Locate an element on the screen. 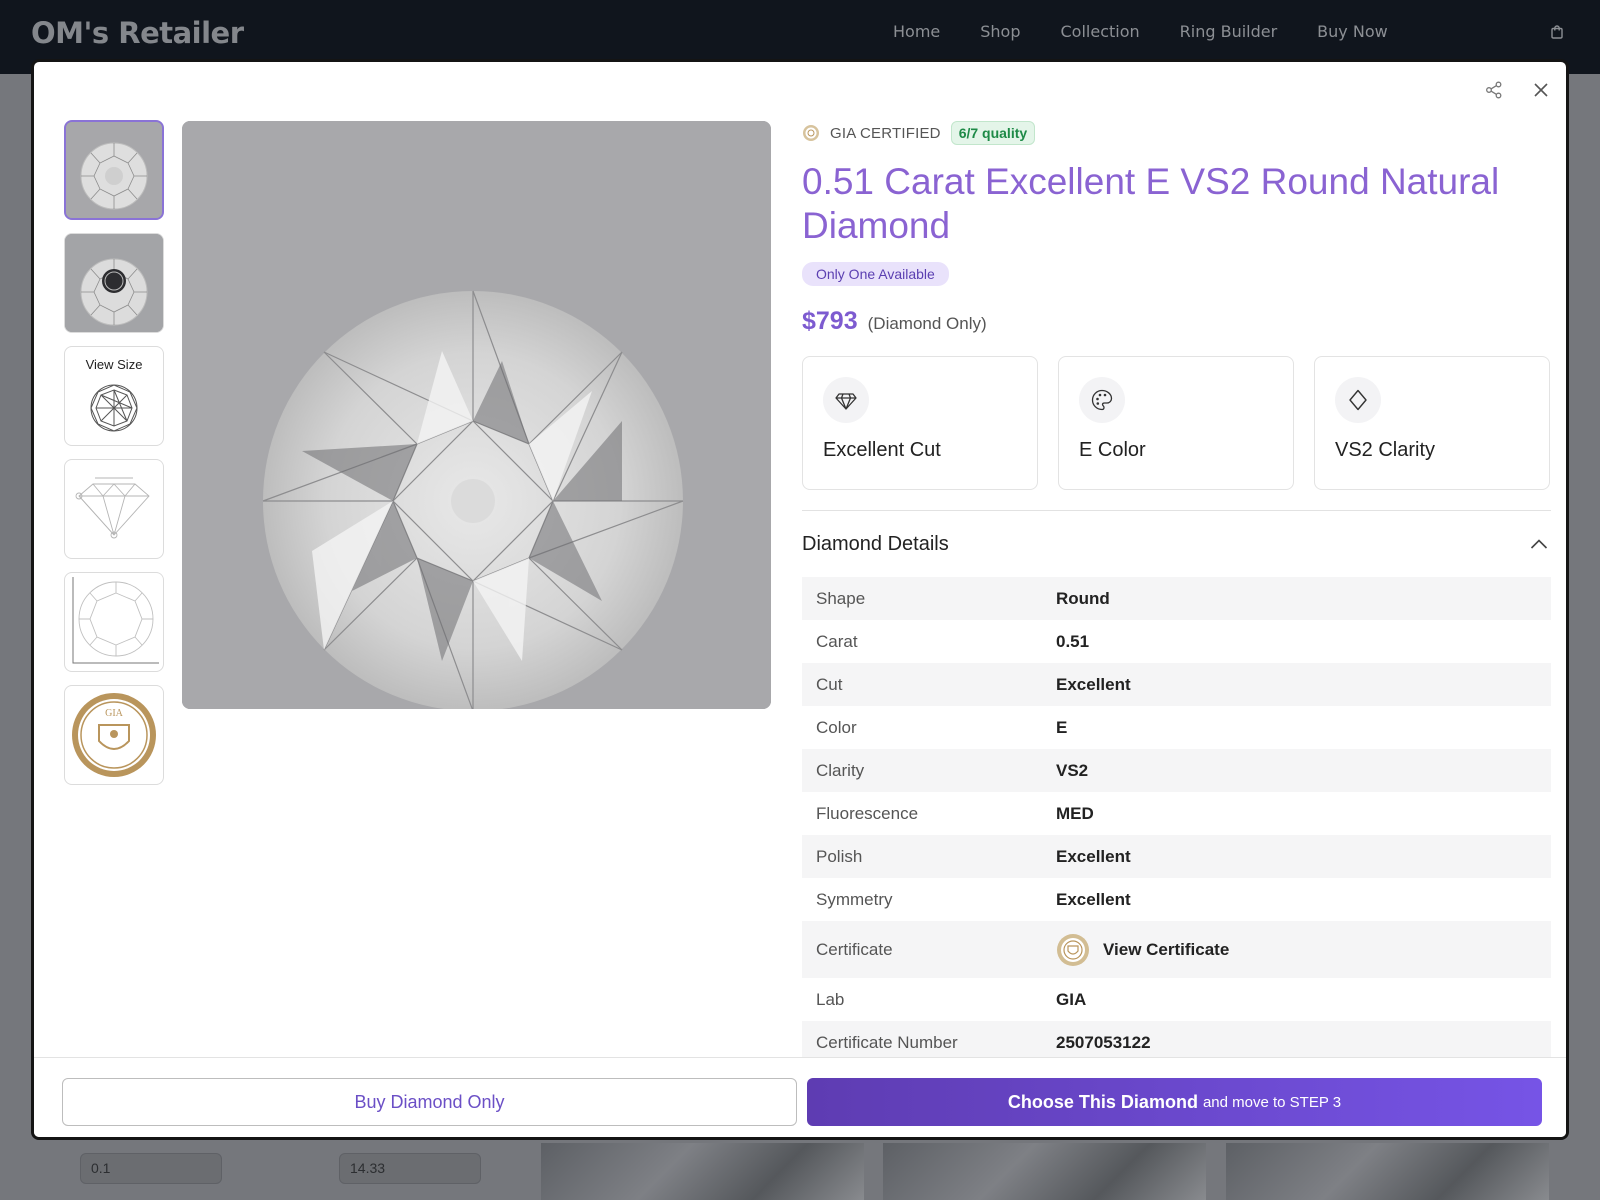  spec-cut-label: Excellent Cut is located at coordinates (882, 450).